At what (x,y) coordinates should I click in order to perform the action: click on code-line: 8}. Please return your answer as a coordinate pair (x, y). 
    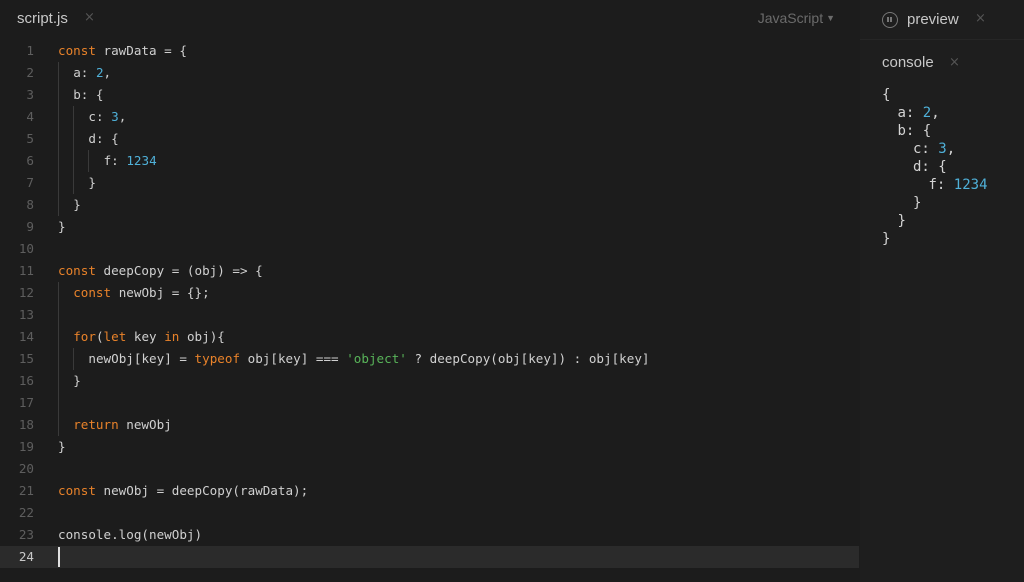
    Looking at the image, I should click on (429, 205).